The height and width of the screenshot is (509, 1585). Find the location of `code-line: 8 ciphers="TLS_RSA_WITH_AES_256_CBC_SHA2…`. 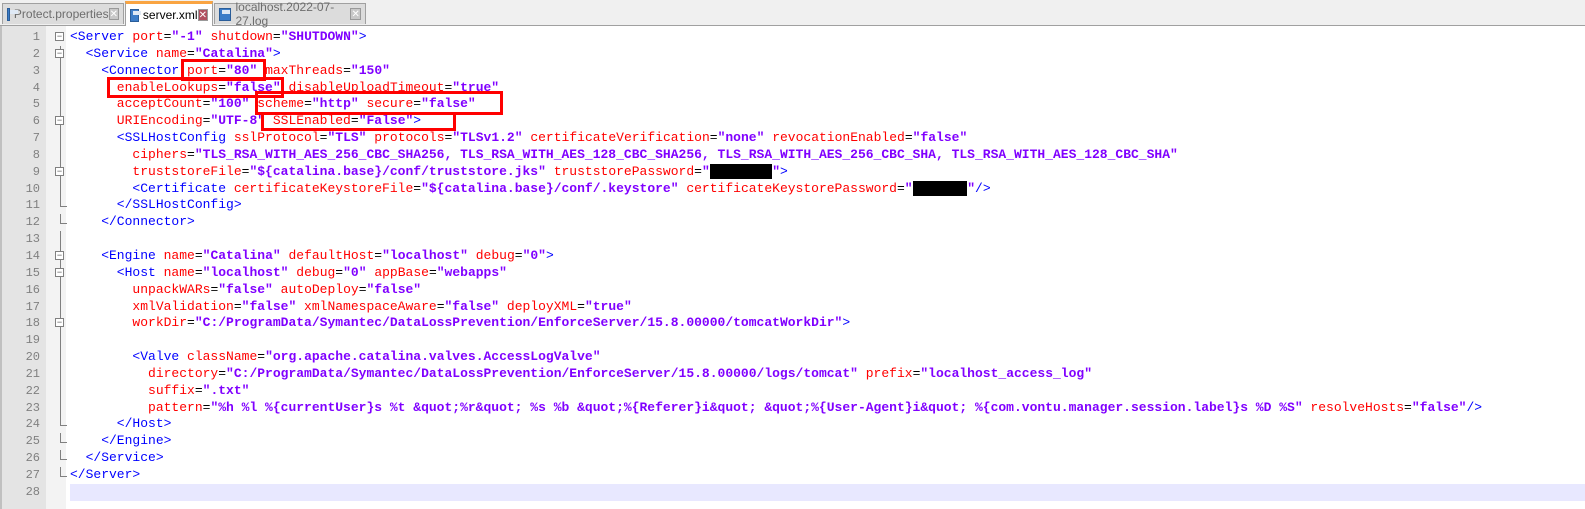

code-line: 8 ciphers="TLS_RSA_WITH_AES_256_CBC_SHA2… is located at coordinates (793, 155).